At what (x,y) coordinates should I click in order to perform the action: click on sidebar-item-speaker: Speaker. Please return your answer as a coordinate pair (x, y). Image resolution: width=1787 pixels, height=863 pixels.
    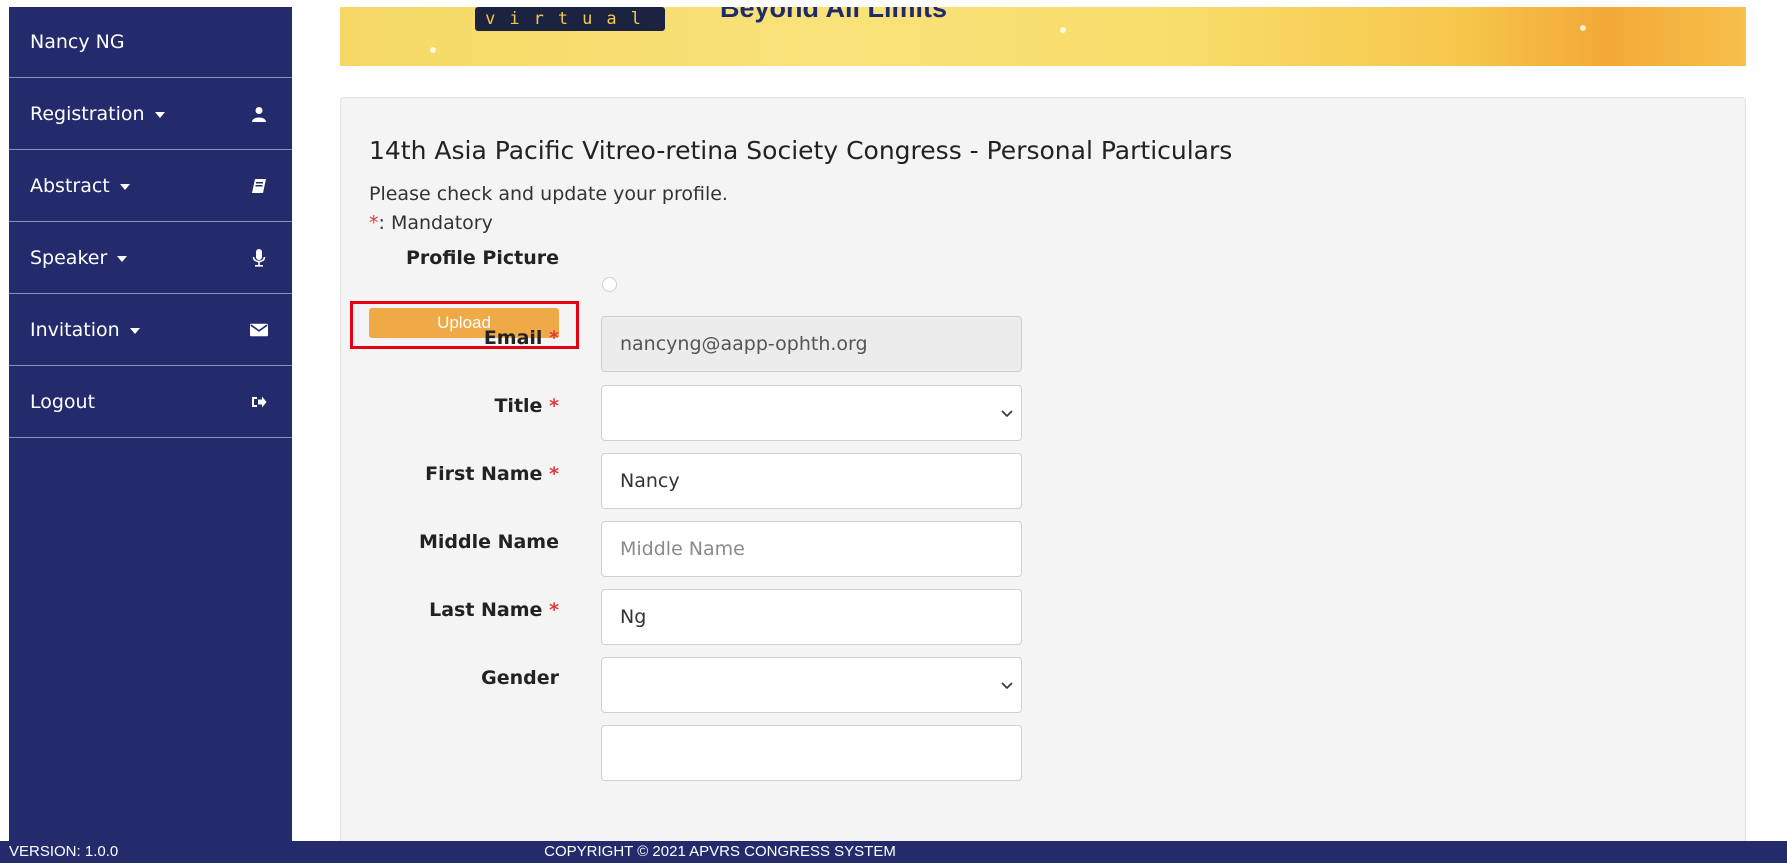
    Looking at the image, I should click on (150, 258).